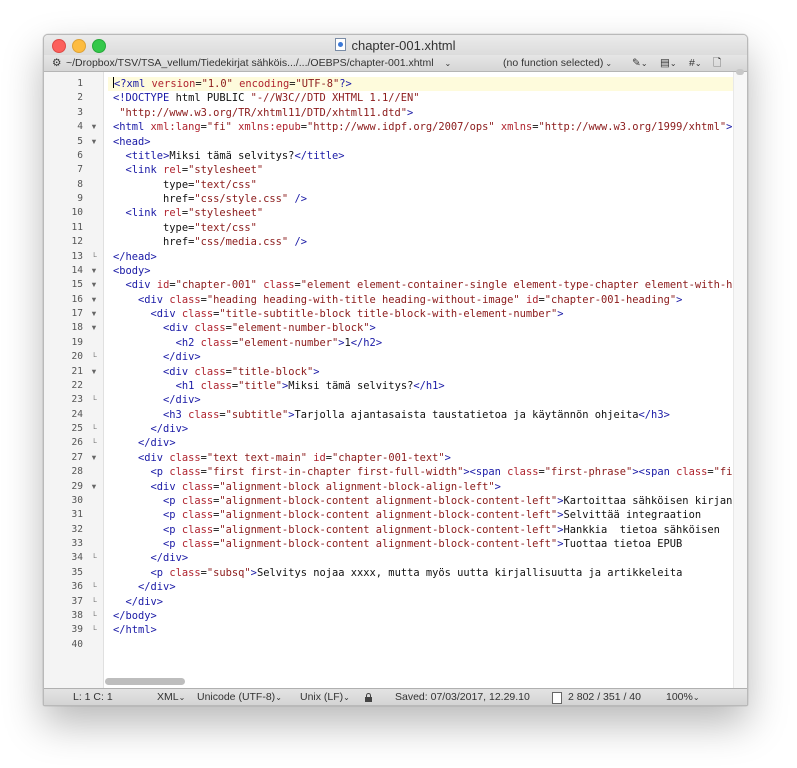 This screenshot has height=768, width=797. What do you see at coordinates (423, 616) in the screenshot?
I see `code-text: </body>` at bounding box center [423, 616].